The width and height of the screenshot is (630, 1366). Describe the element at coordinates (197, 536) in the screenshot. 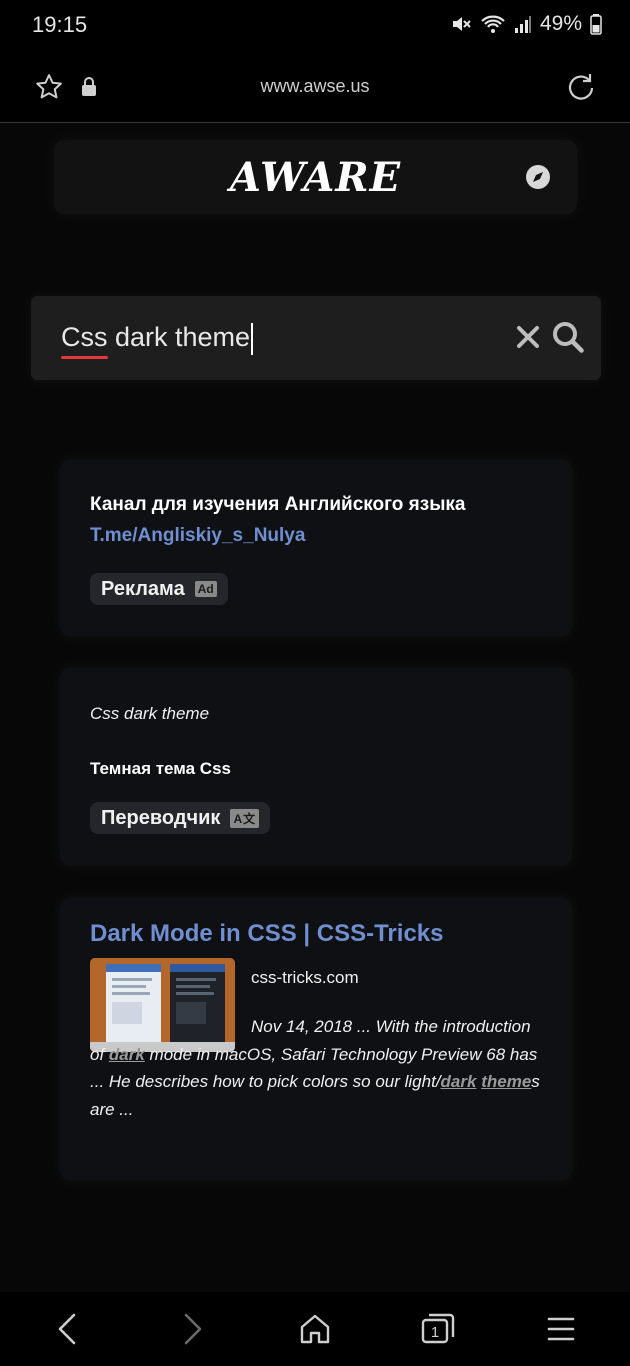

I see `ad-link: T.me/Angliskiy_s_Nulya` at that location.